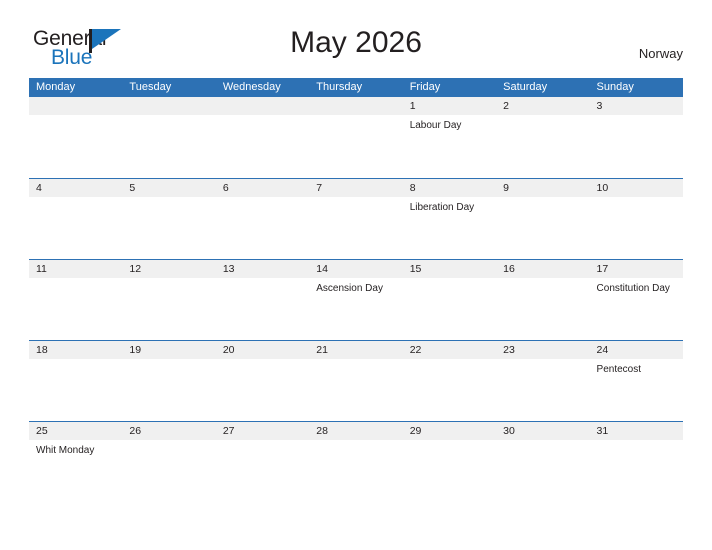 The height and width of the screenshot is (550, 712). I want to click on day-cell: 7, so click(355, 219).